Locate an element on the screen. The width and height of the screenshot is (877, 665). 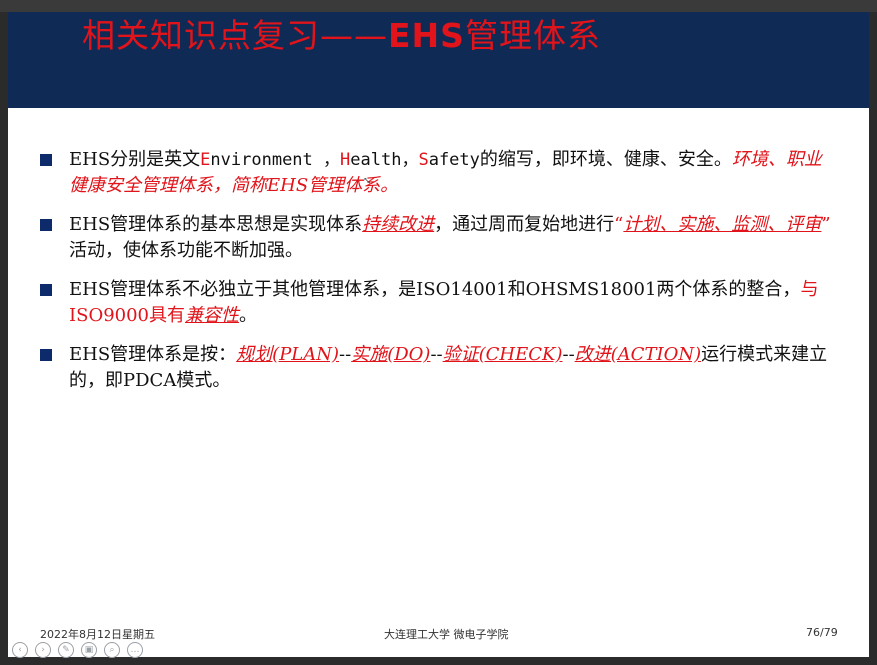
bullet-text-segment: S is located at coordinates (423, 160).